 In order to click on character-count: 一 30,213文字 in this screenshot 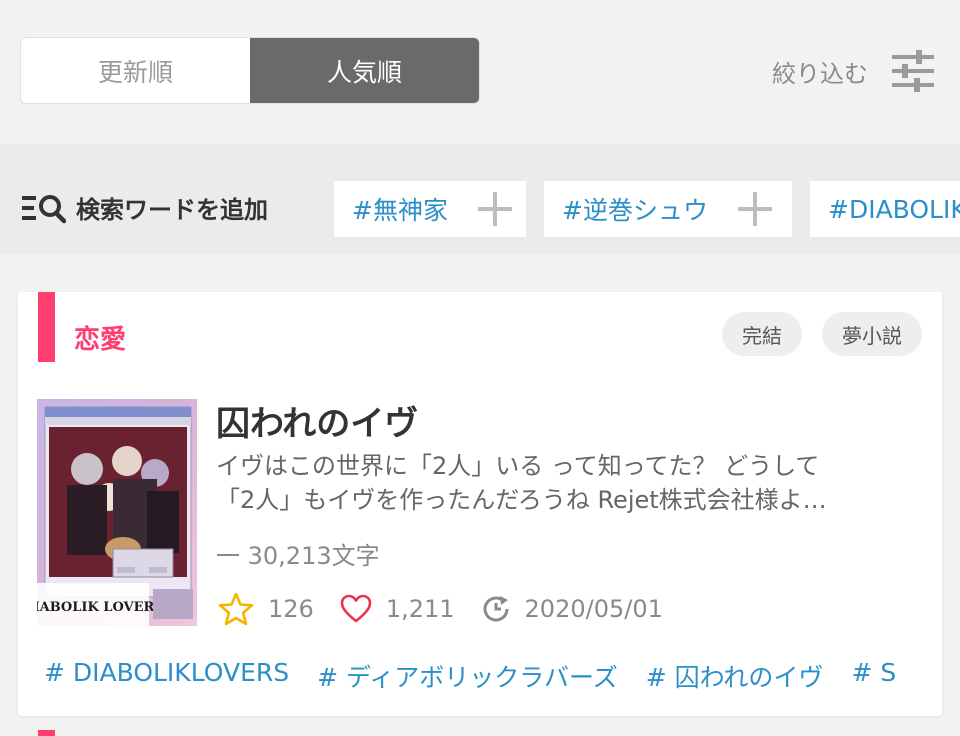, I will do `click(298, 556)`.